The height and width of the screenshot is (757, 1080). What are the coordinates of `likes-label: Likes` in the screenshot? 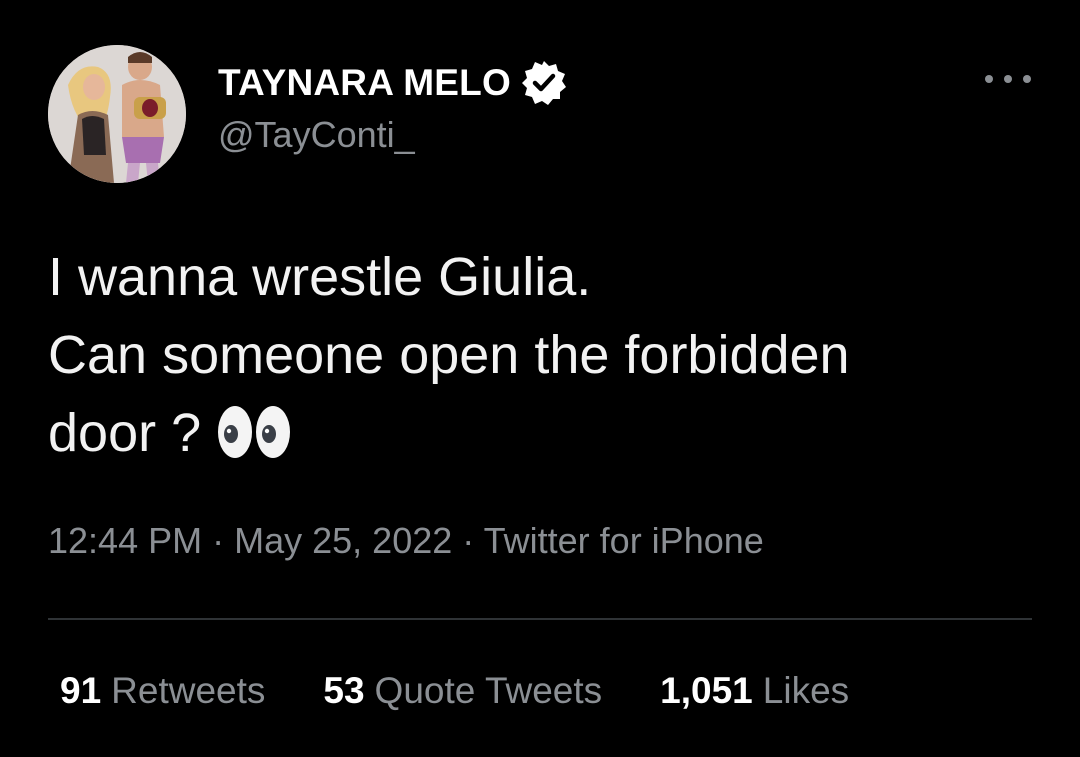 It's located at (806, 690).